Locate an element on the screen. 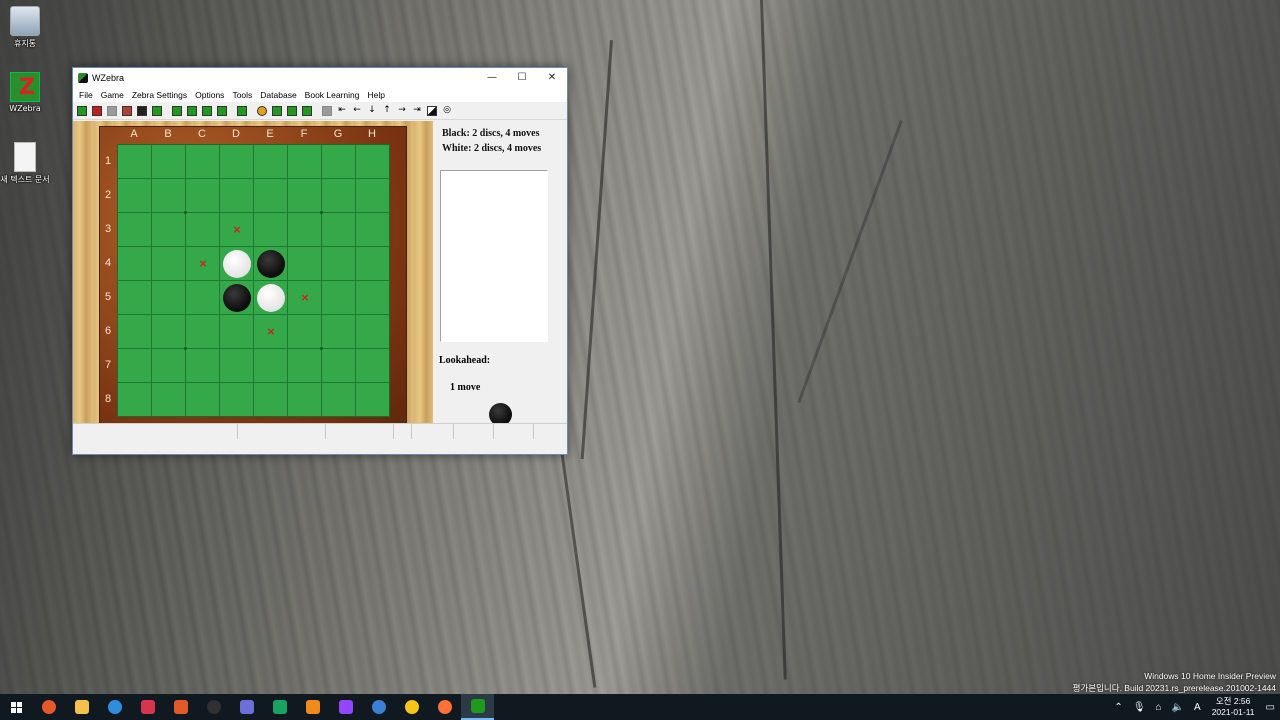  row-label: 1 is located at coordinates (108, 161).